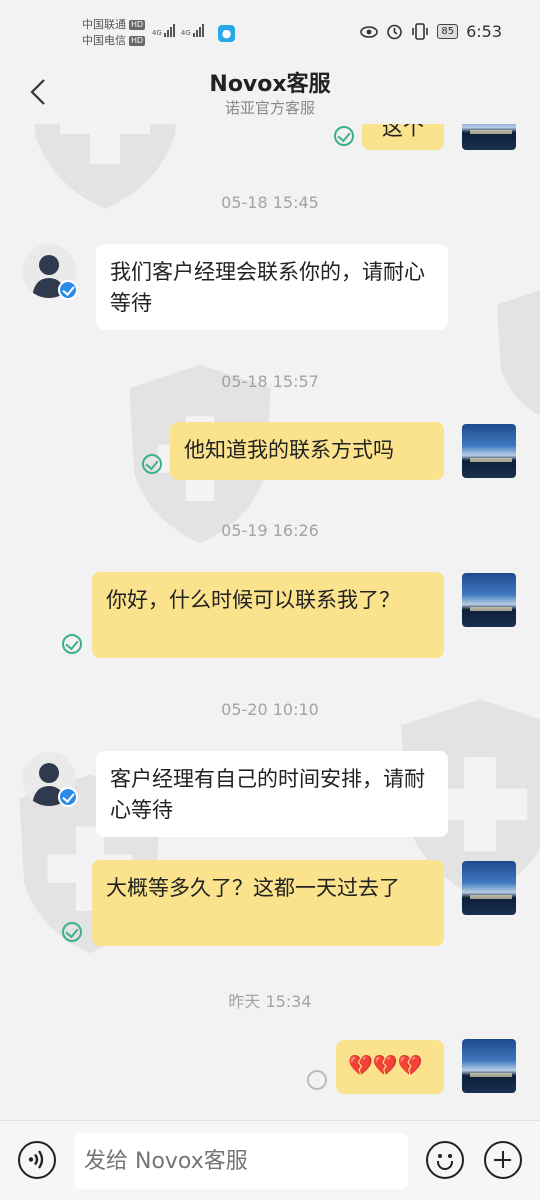 The image size is (540, 1200). I want to click on input-bar, so click(270, 1160).